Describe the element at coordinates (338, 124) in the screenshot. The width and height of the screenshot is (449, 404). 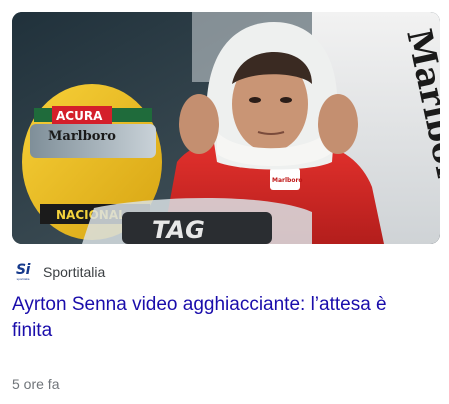
I see `right-hand` at that location.